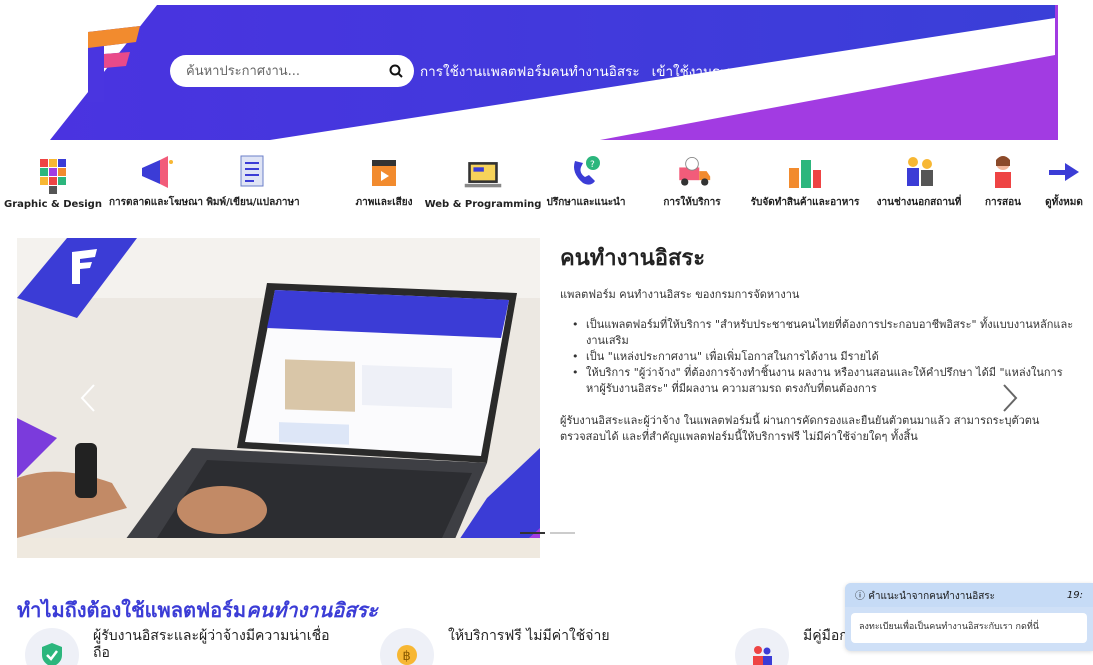  I want to click on chat-title: คำแนะนำจากคนทำงานอิสระ, so click(932, 596).